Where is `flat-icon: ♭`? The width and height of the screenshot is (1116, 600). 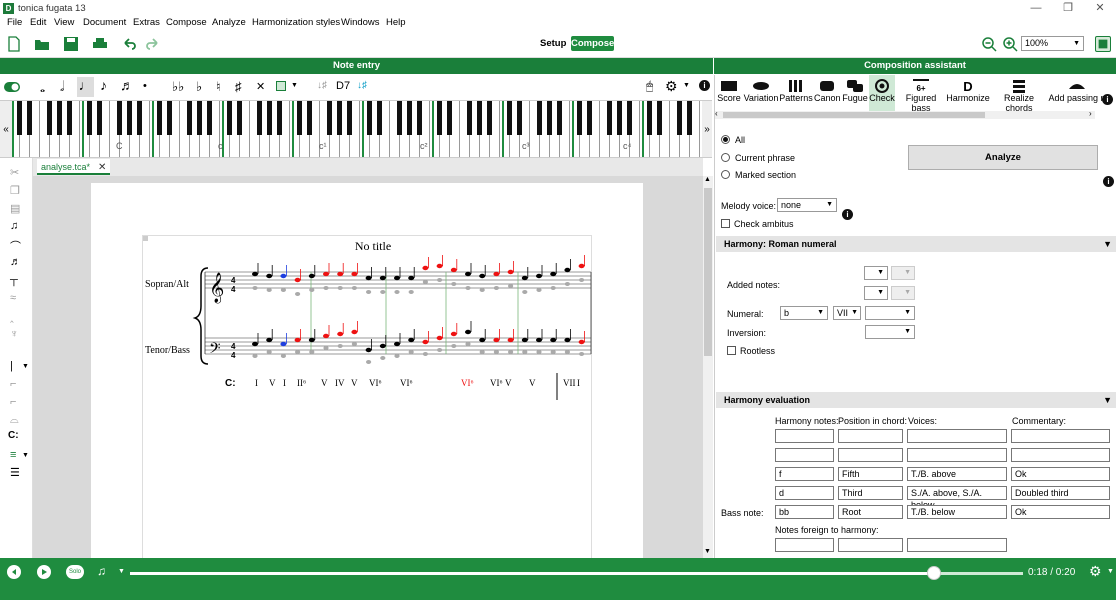
flat-icon: ♭ is located at coordinates (199, 87).